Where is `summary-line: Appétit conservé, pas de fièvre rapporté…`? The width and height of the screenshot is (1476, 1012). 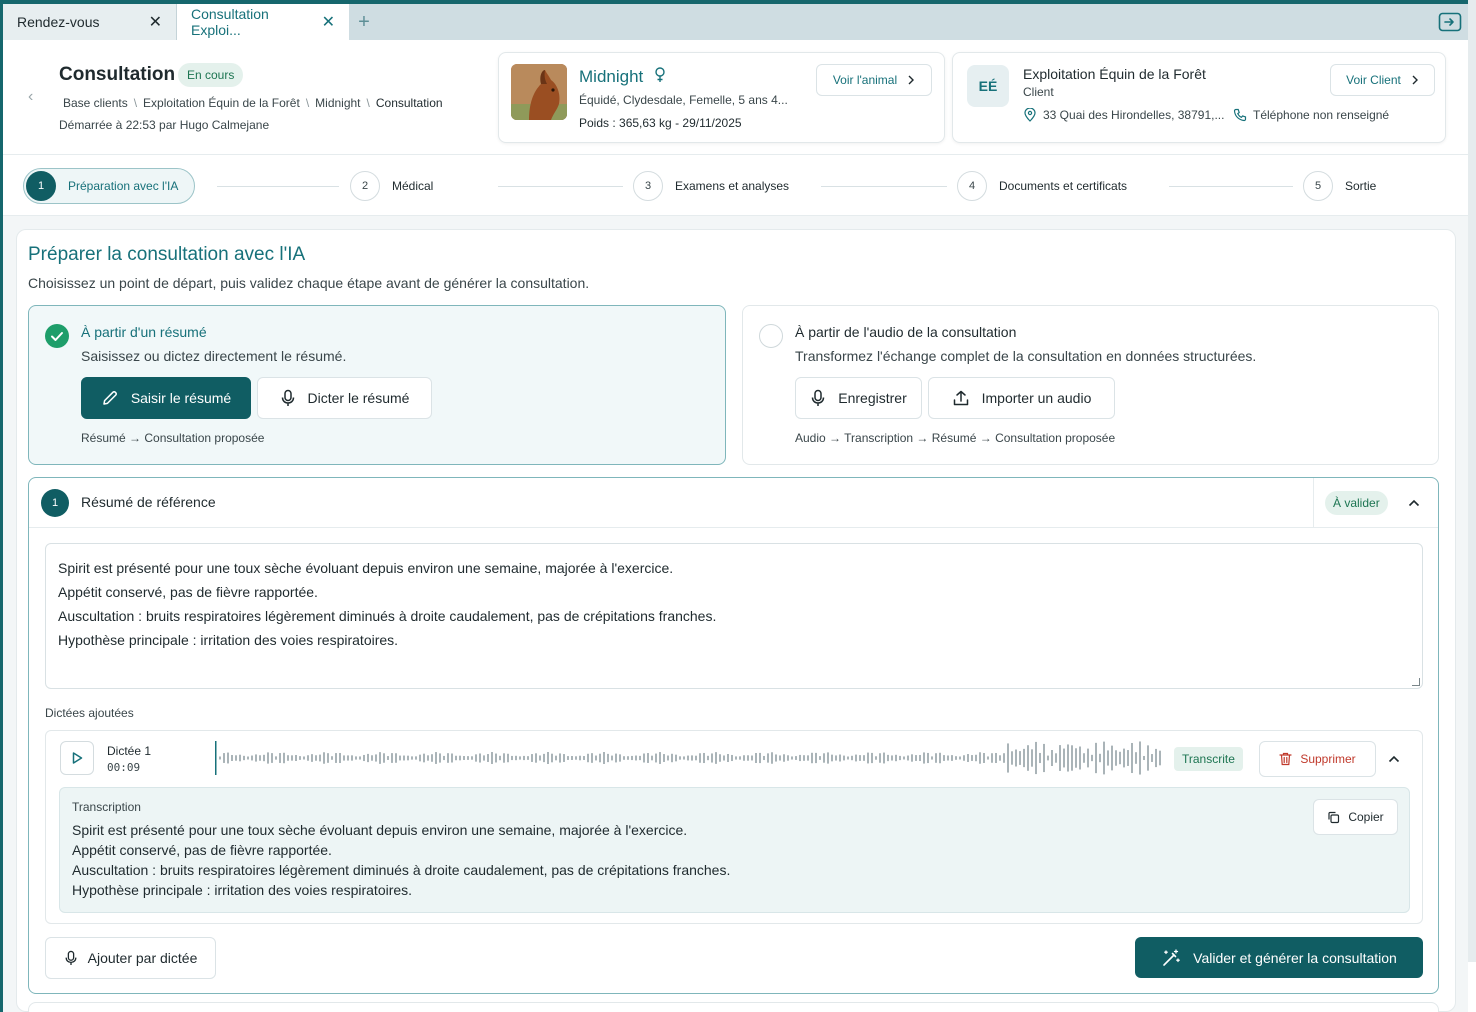 summary-line: Appétit conservé, pas de fièvre rapporté… is located at coordinates (188, 592).